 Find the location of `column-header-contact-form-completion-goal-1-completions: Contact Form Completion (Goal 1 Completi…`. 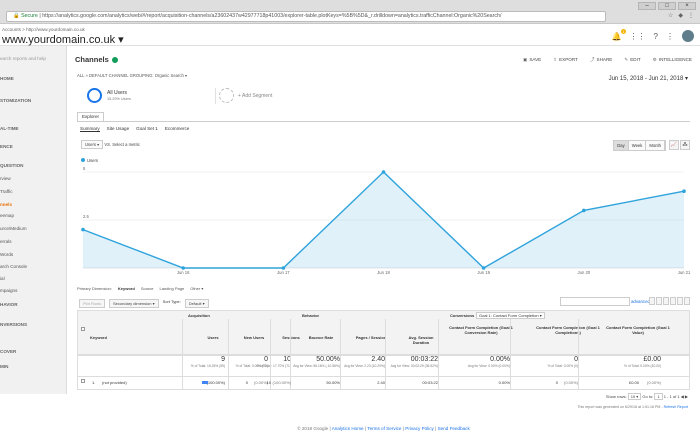

column-header-contact-form-completion-goal-1-completions: Contact Form Completion (Goal 1 Completi… is located at coordinates (568, 330).